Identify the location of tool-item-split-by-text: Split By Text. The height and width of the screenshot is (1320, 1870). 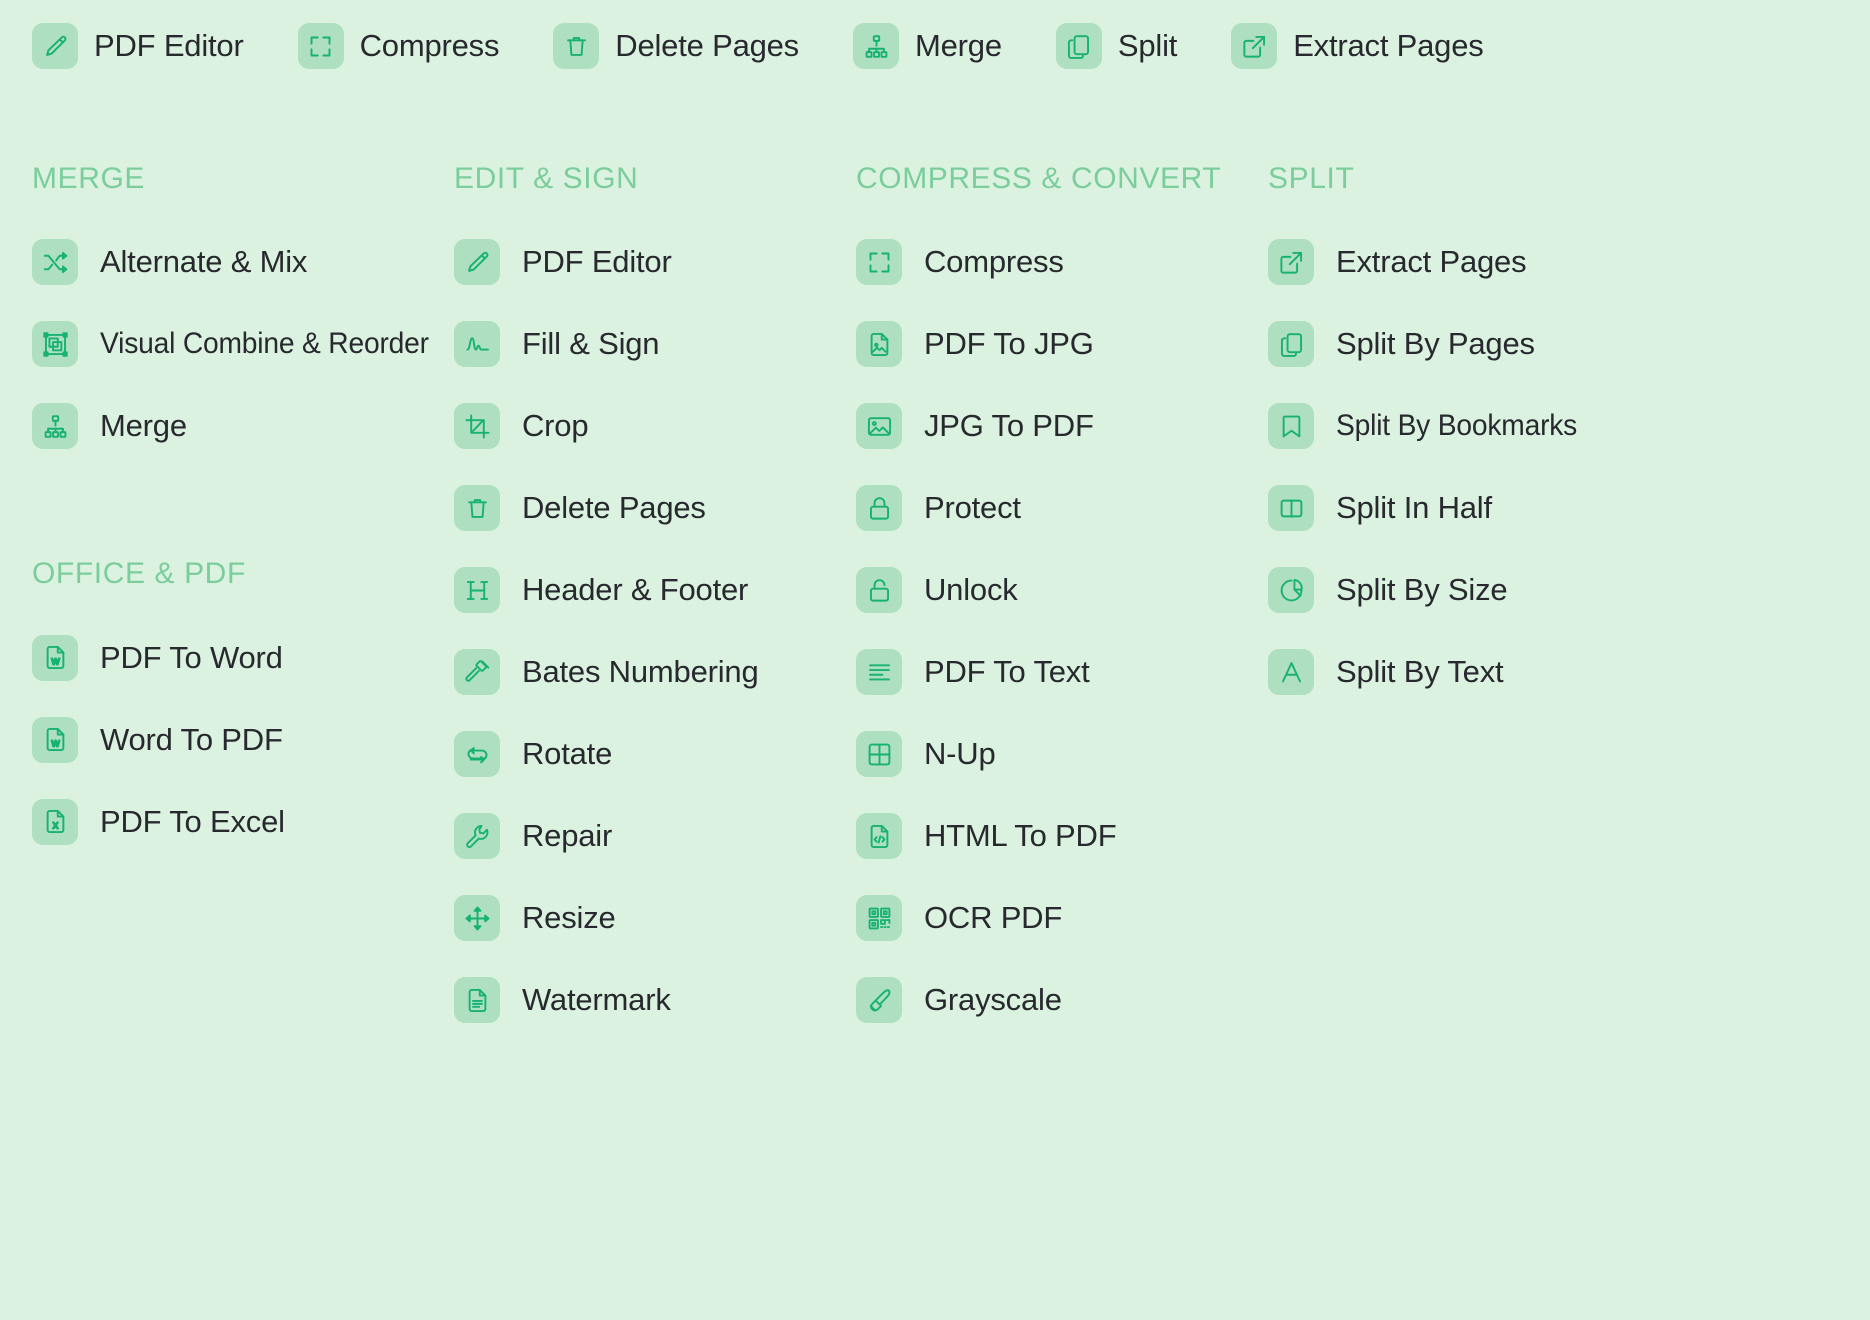
(1478, 672).